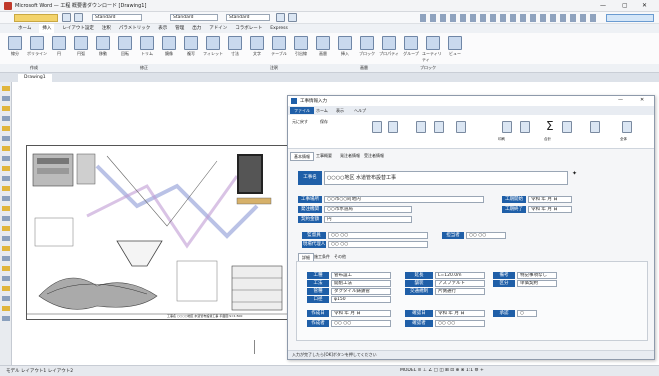  I want to click on layer-select: Standard, so click(248, 17).